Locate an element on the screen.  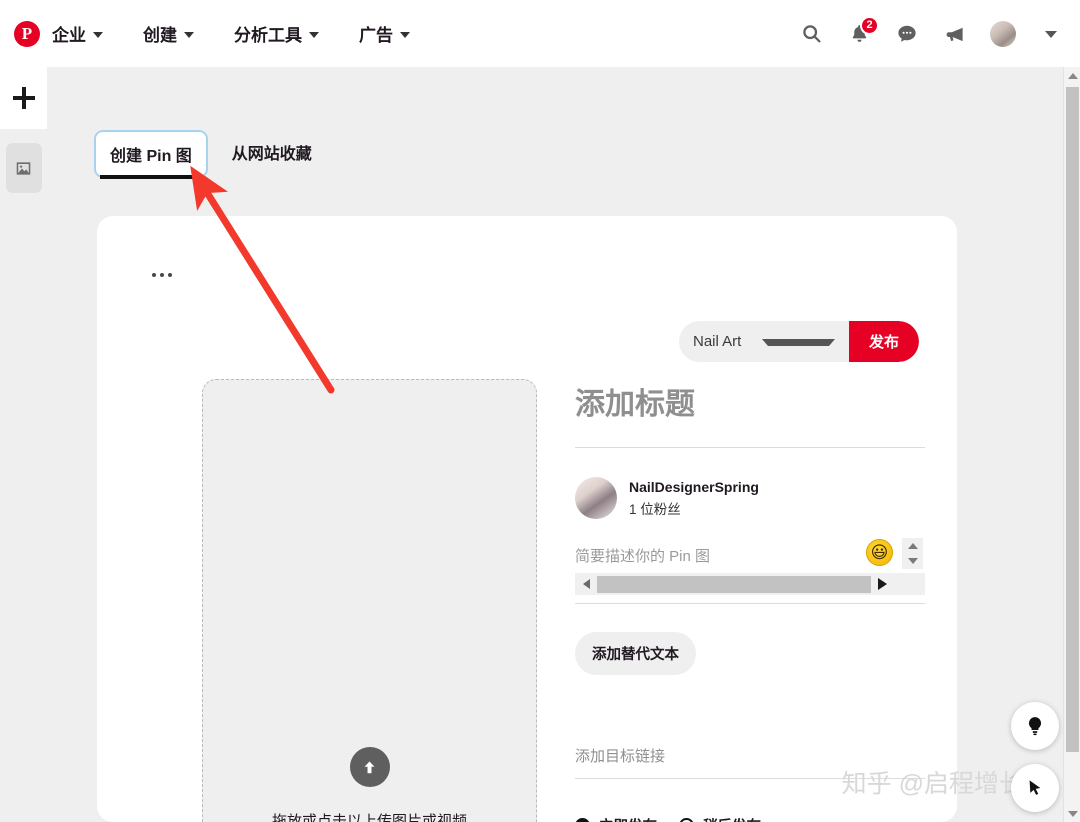
account-chevron-down-icon is located at coordinates (1051, 34).